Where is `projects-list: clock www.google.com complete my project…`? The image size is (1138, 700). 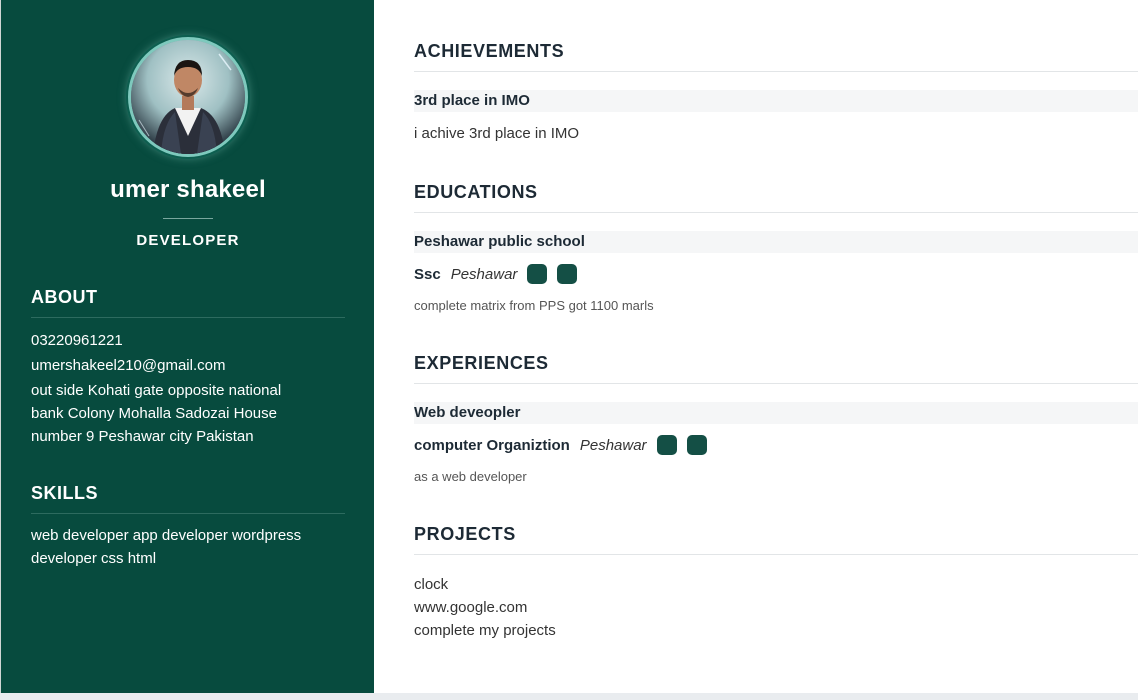
projects-list: clock www.google.com complete my project… is located at coordinates (485, 607).